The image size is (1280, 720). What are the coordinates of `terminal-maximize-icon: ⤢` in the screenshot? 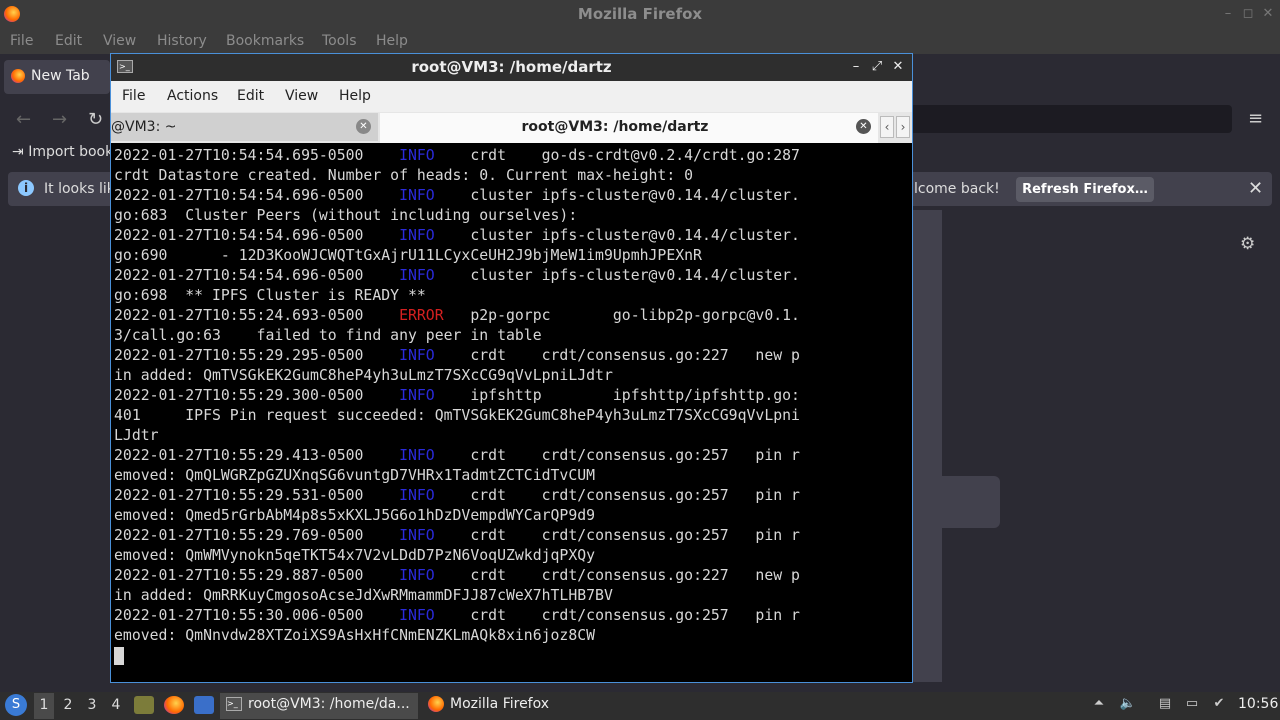 It's located at (877, 67).